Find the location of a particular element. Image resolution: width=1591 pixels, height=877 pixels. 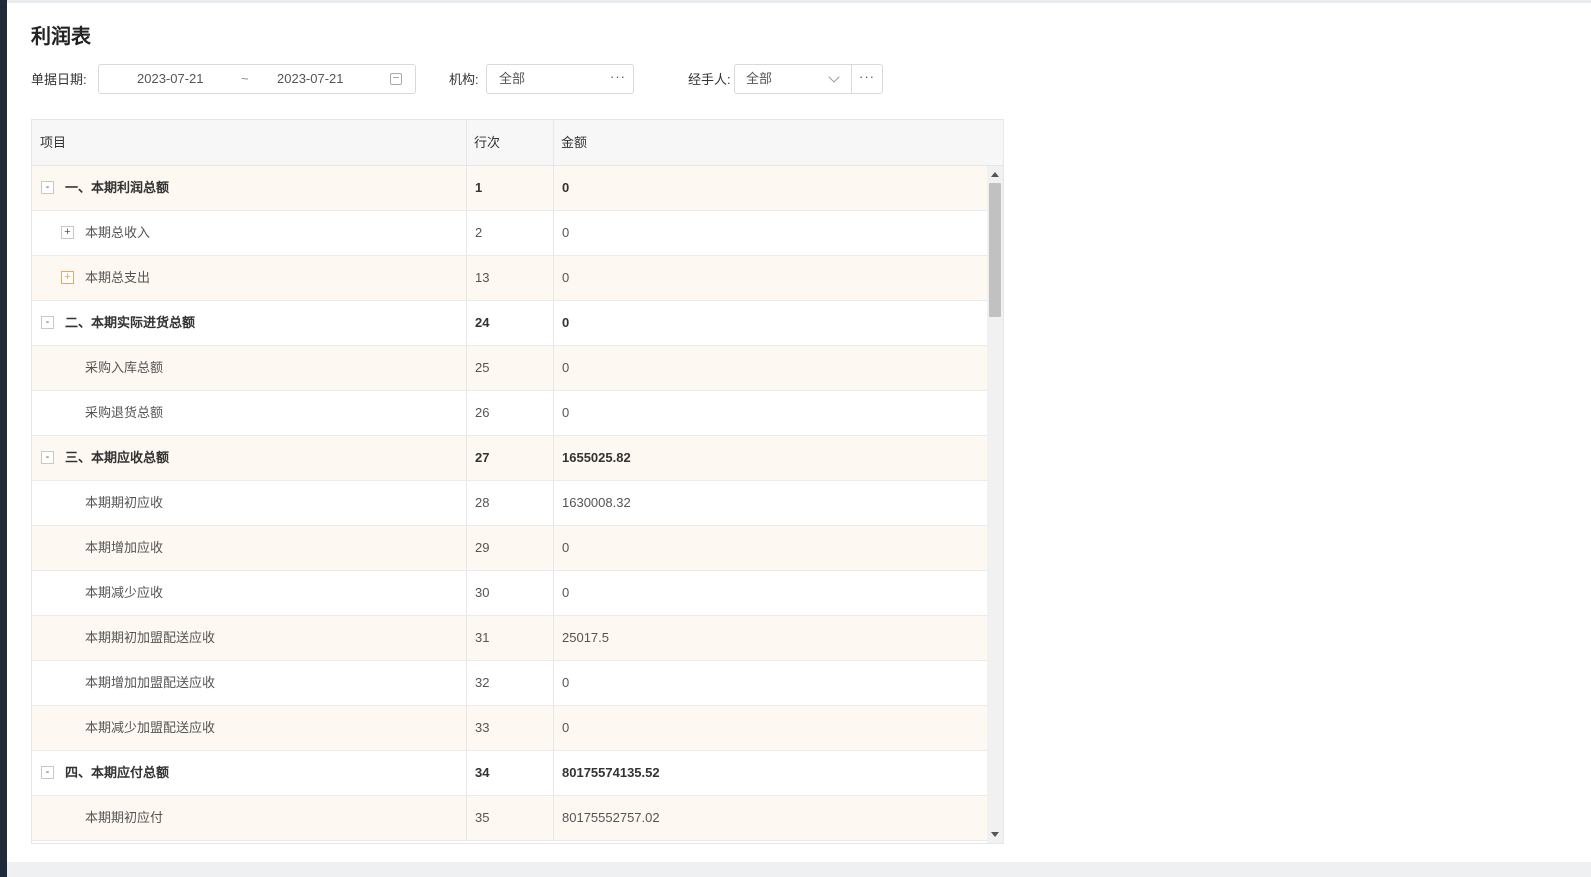

row-number: 32 is located at coordinates (482, 682).